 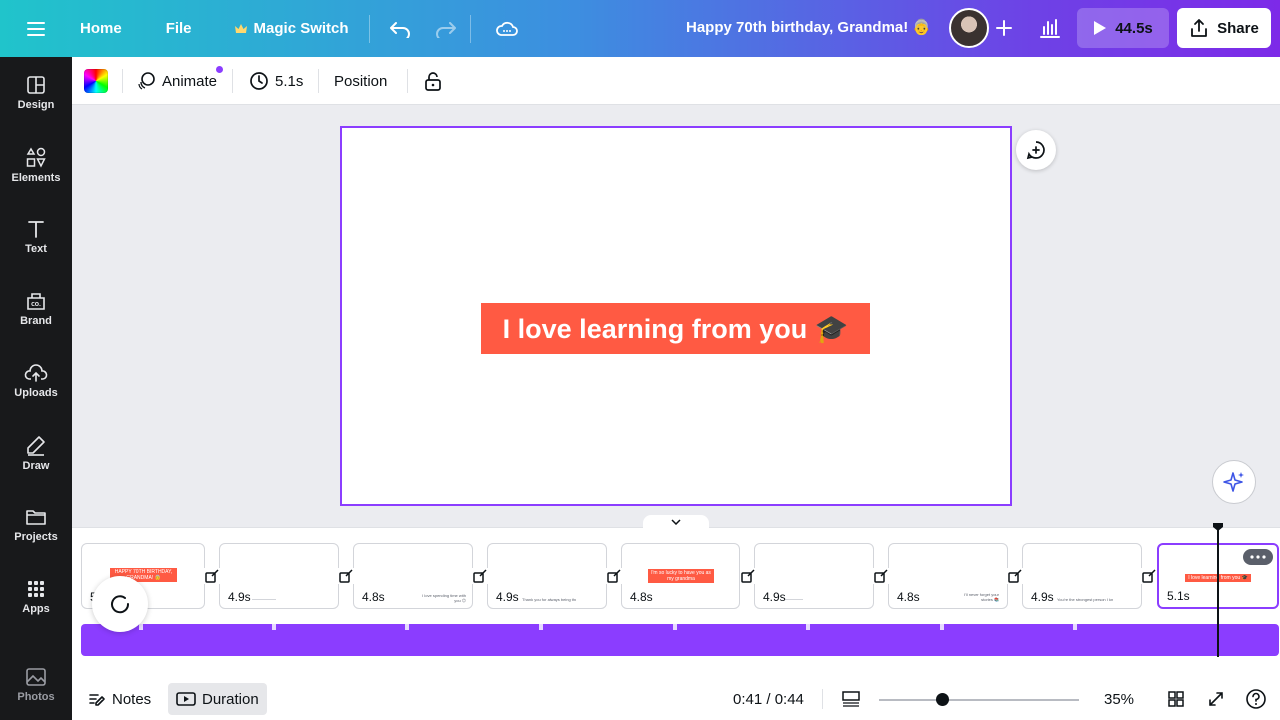 I want to click on sidebar-item-uploads: Uploads, so click(x=36, y=381).